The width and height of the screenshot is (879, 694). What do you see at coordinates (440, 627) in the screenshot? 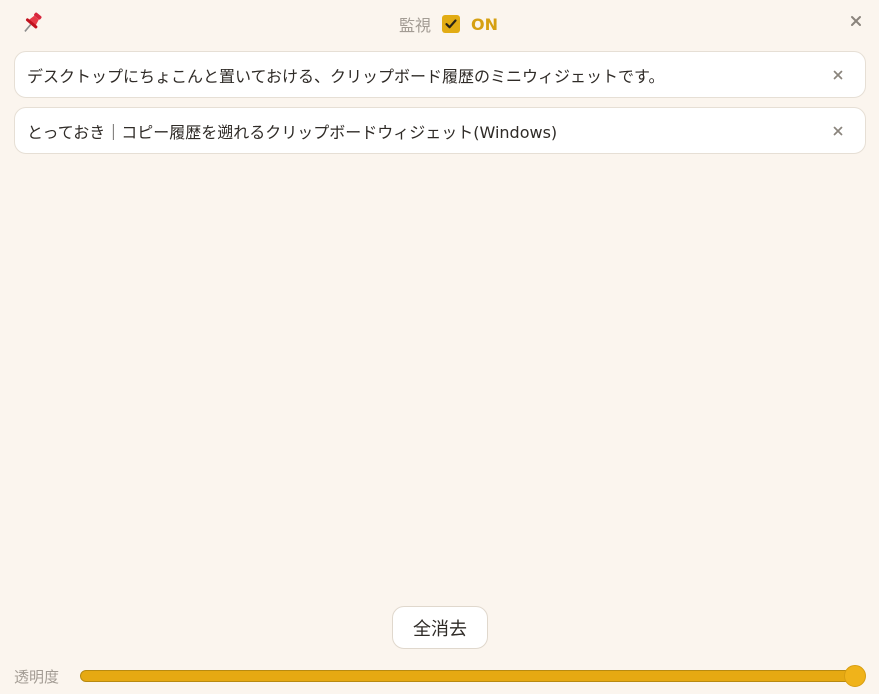
I see `clear-all-button: 全消去` at bounding box center [440, 627].